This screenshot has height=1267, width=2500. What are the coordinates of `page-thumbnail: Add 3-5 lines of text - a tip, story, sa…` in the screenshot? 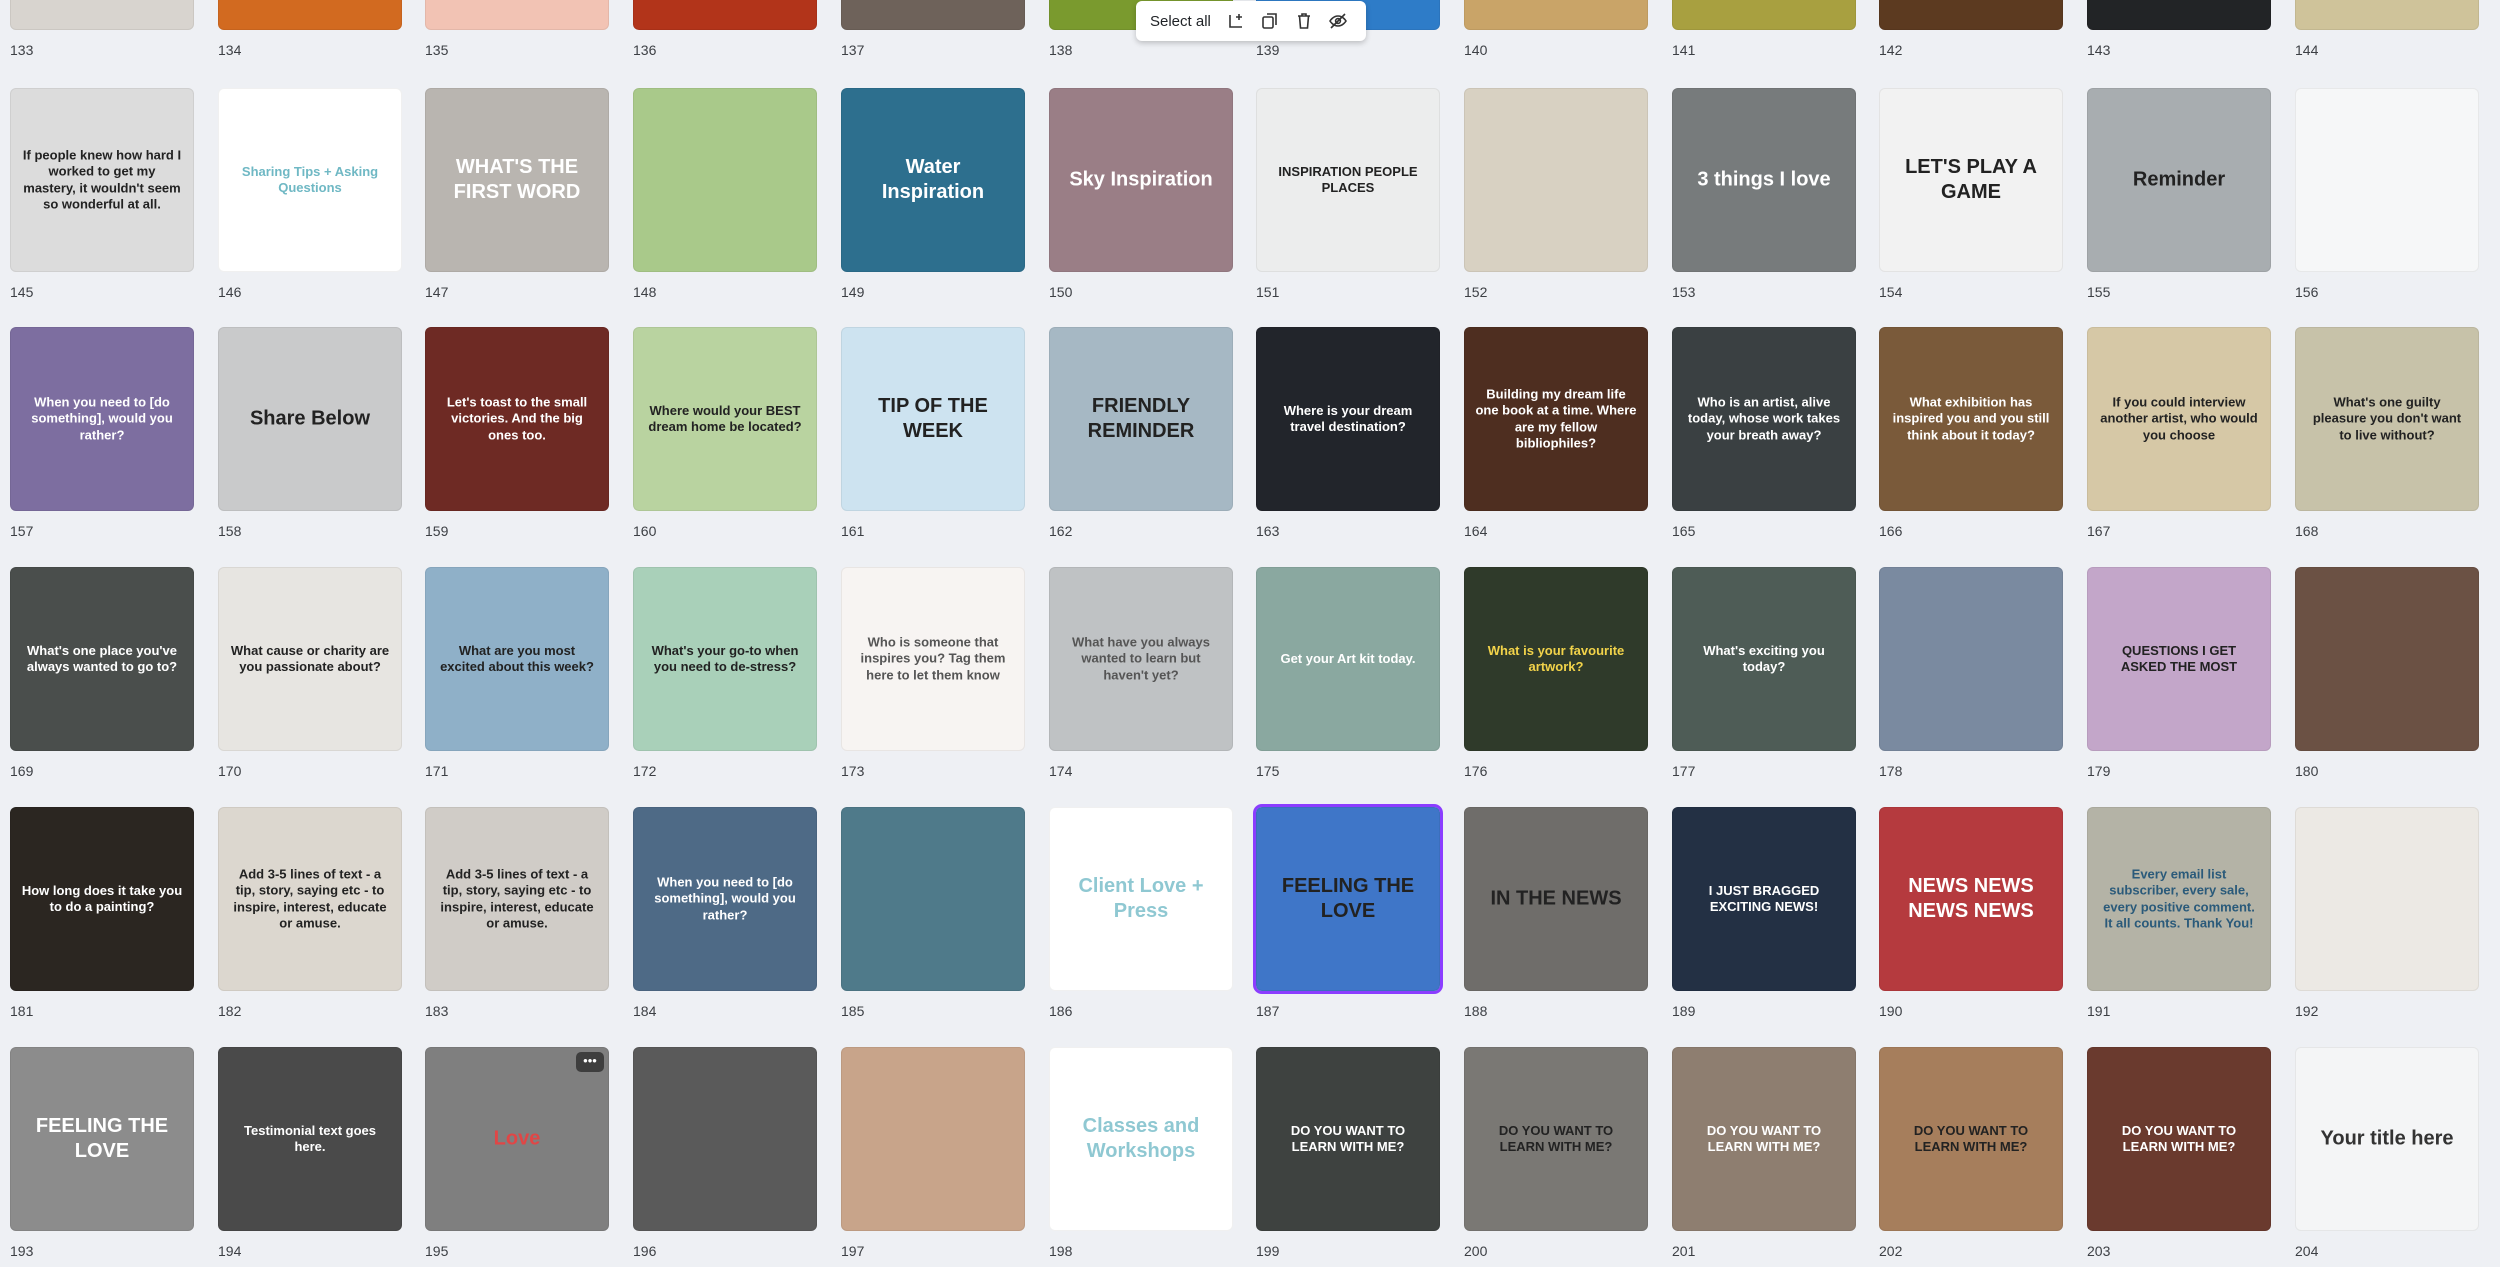 It's located at (517, 899).